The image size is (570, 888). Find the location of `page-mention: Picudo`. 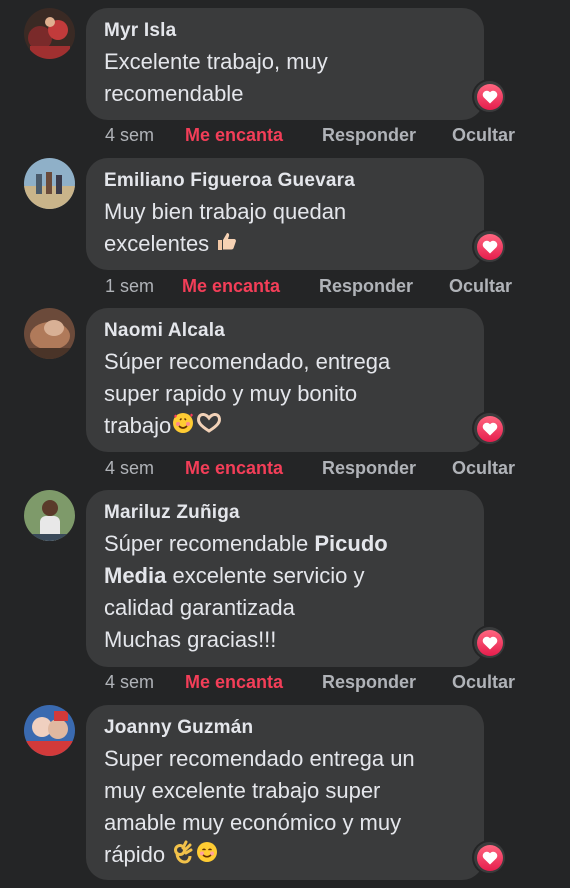

page-mention: Picudo is located at coordinates (350, 543).